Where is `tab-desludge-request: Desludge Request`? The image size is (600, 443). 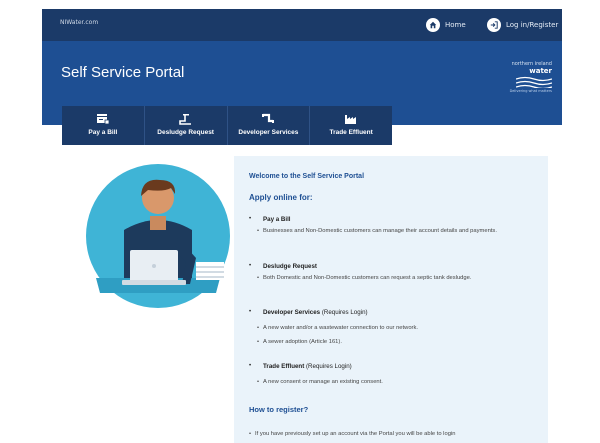 tab-desludge-request: Desludge Request is located at coordinates (186, 125).